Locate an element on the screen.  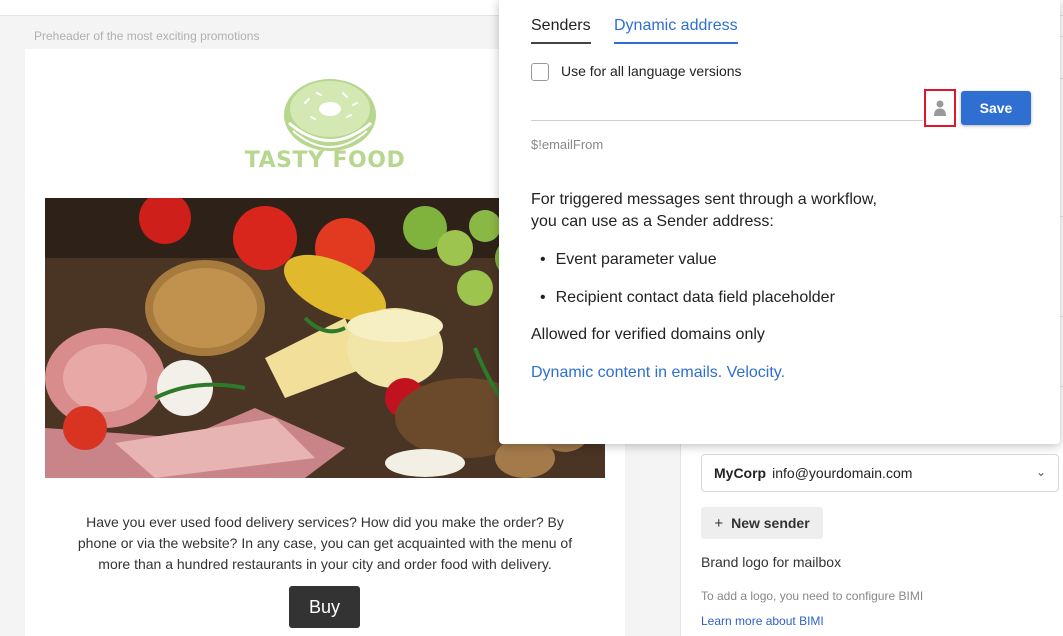
buy-button: Buy is located at coordinates (324, 607).